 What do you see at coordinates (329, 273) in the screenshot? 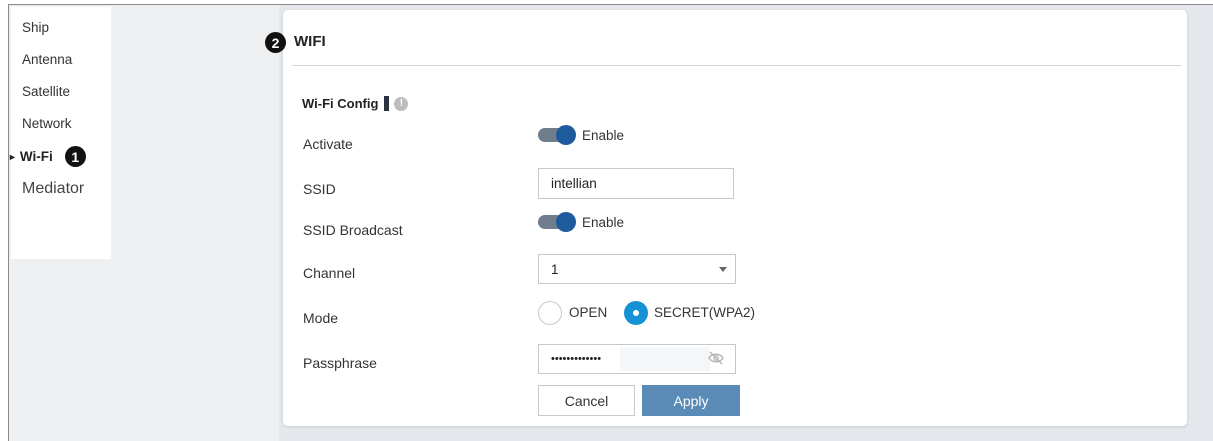
I see `channel-label: Channel` at bounding box center [329, 273].